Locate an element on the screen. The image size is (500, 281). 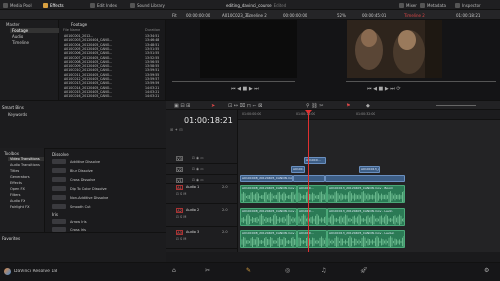
bin-audio: Audio is located at coordinates (17, 36).